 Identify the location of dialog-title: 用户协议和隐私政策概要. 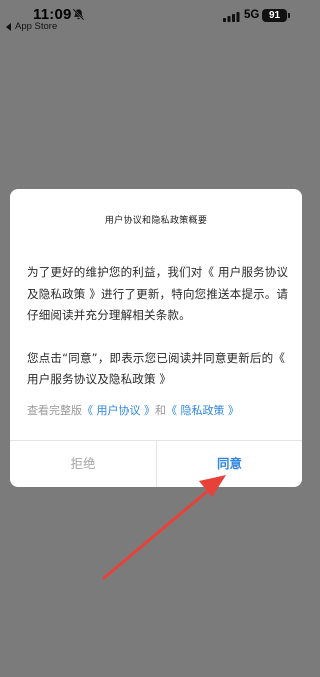
(156, 221).